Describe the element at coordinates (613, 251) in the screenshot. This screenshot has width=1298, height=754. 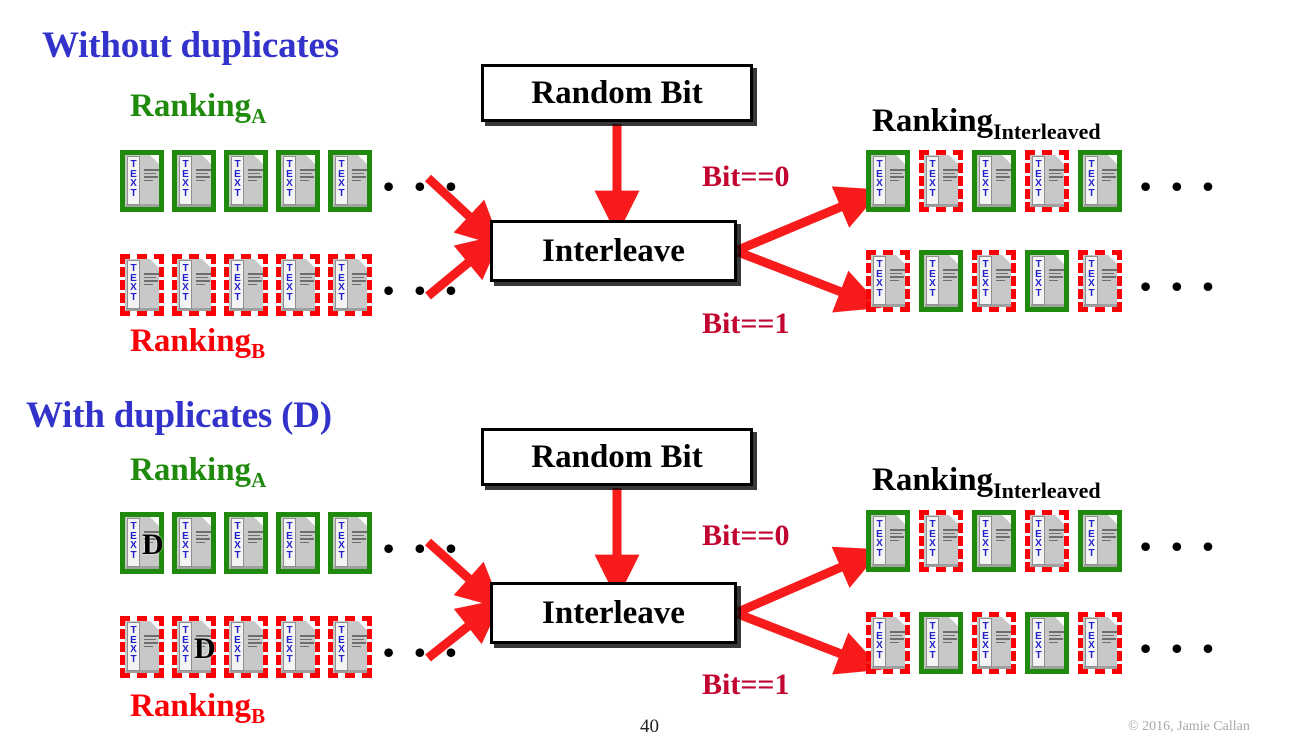
I see `interleave-box-panel1: Interleave` at that location.